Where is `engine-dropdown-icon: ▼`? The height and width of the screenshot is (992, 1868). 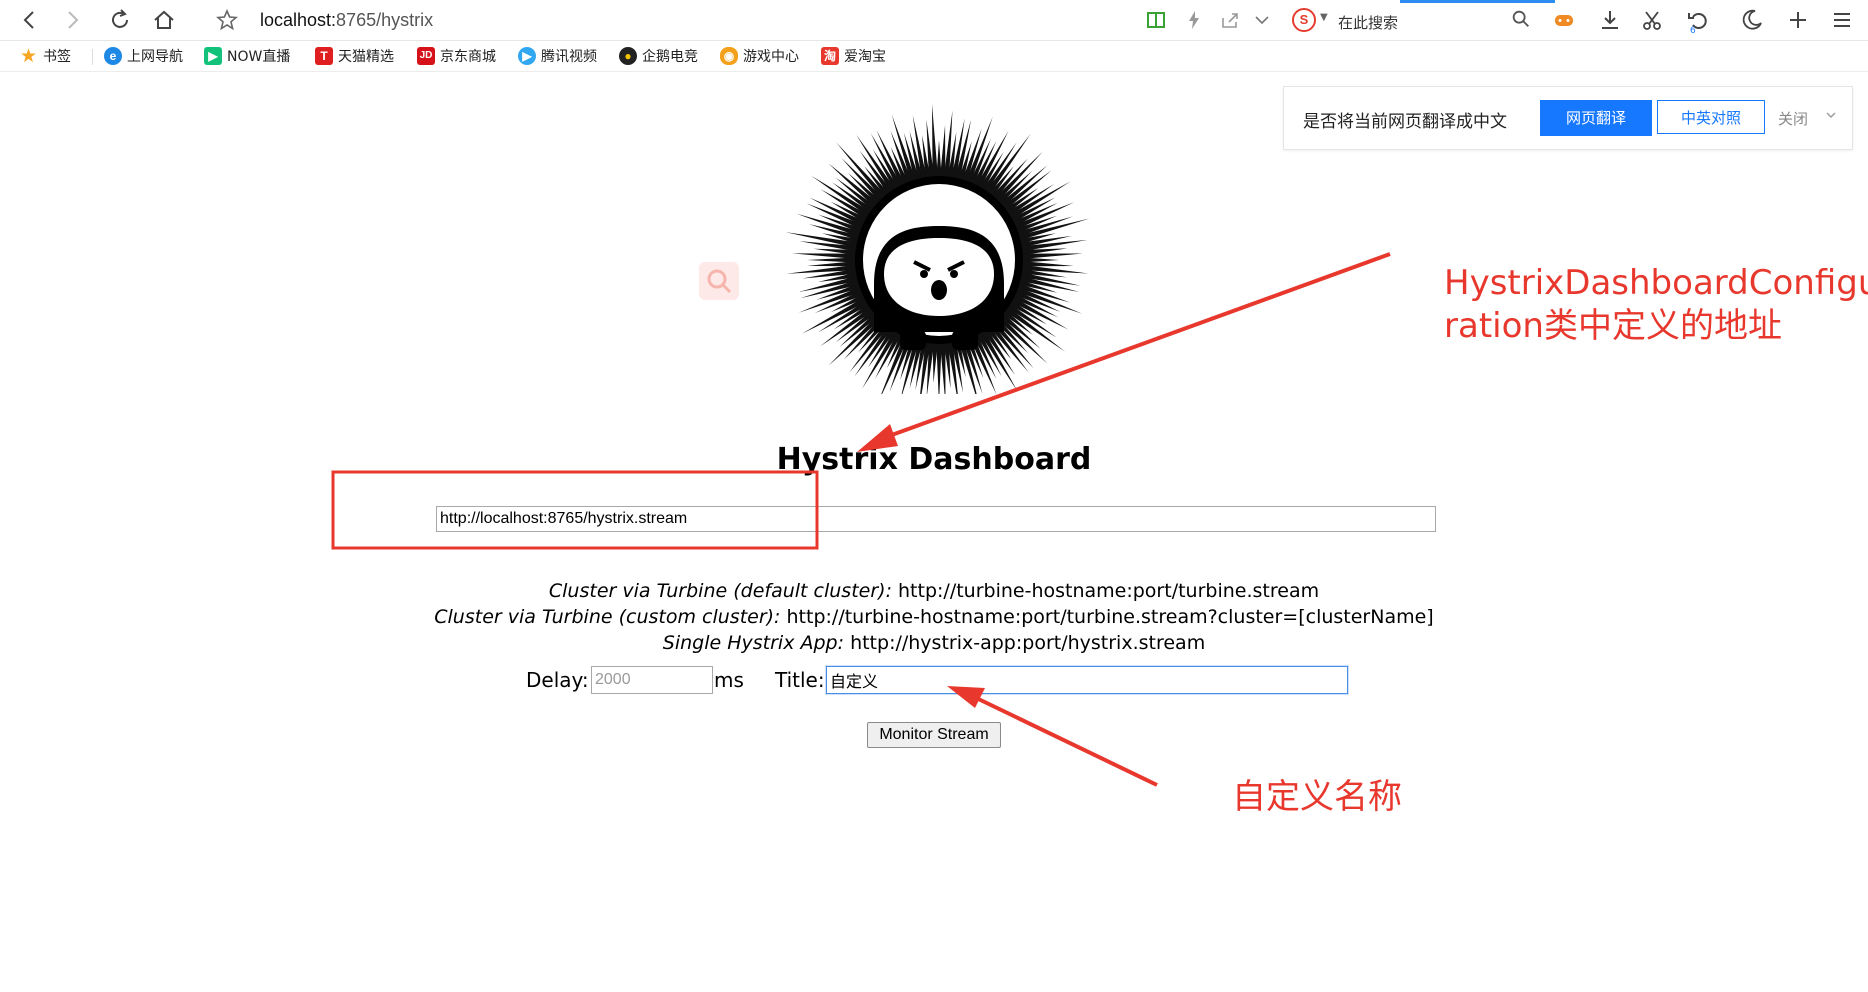 engine-dropdown-icon: ▼ is located at coordinates (1324, 17).